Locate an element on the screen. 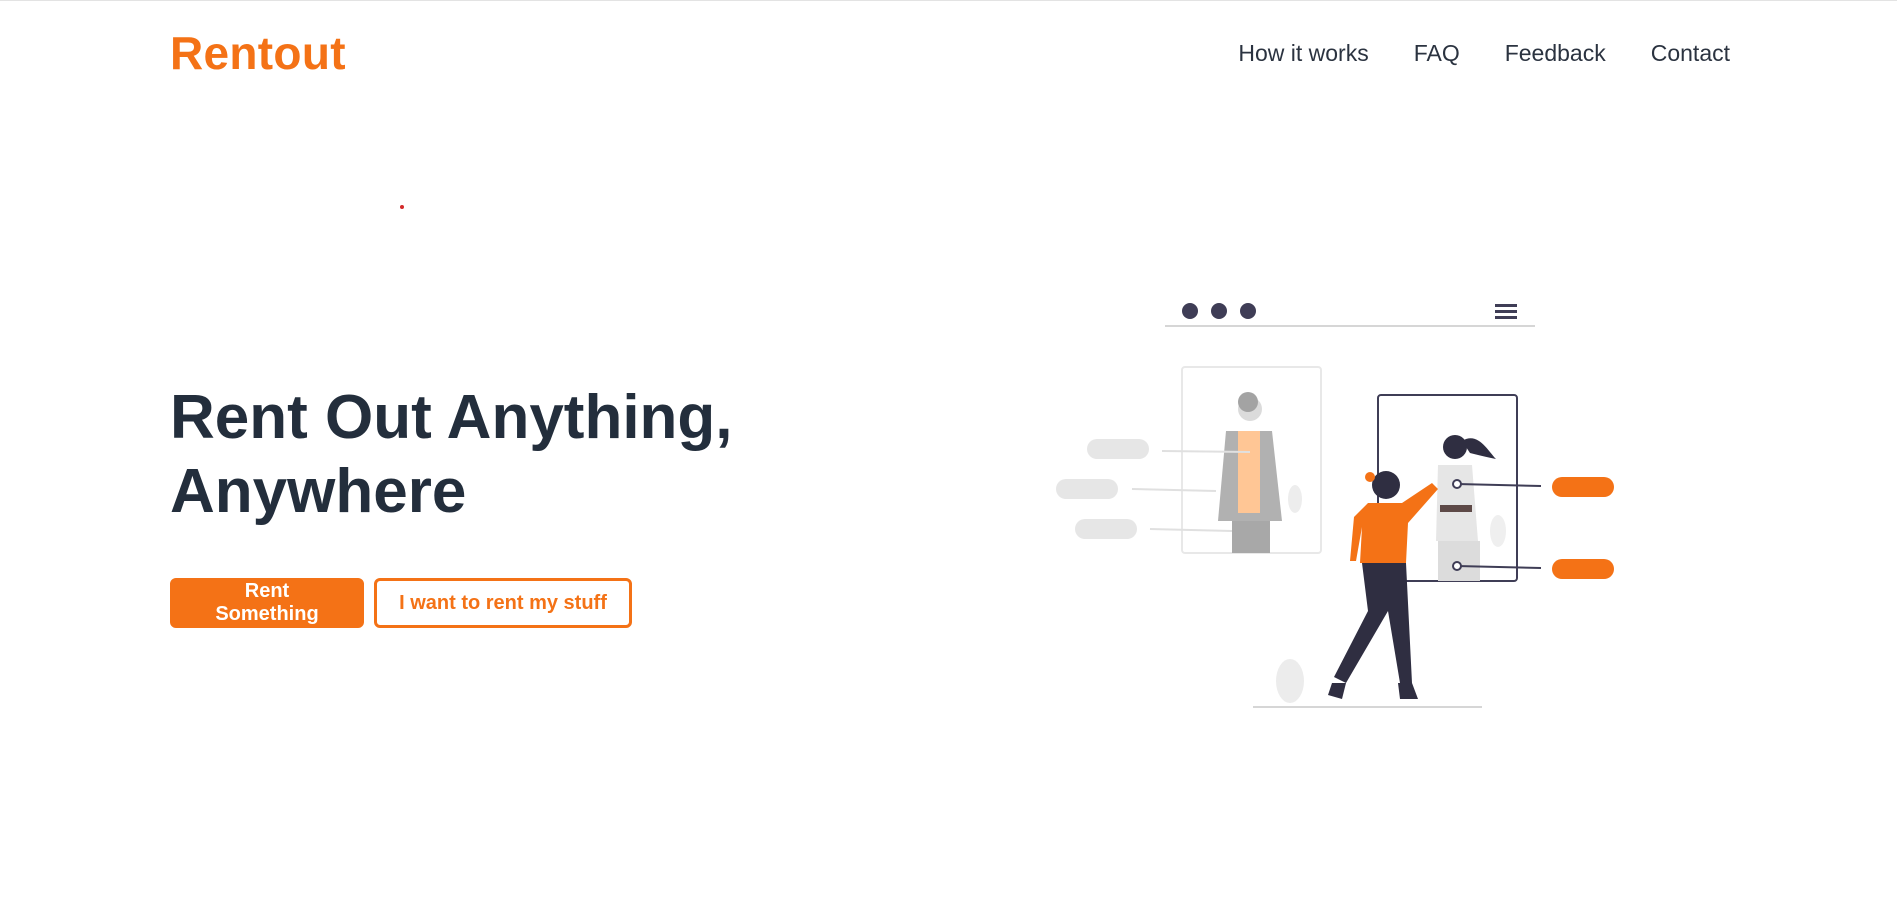 The height and width of the screenshot is (901, 1897). rent-something-button: Rent Something is located at coordinates (267, 603).